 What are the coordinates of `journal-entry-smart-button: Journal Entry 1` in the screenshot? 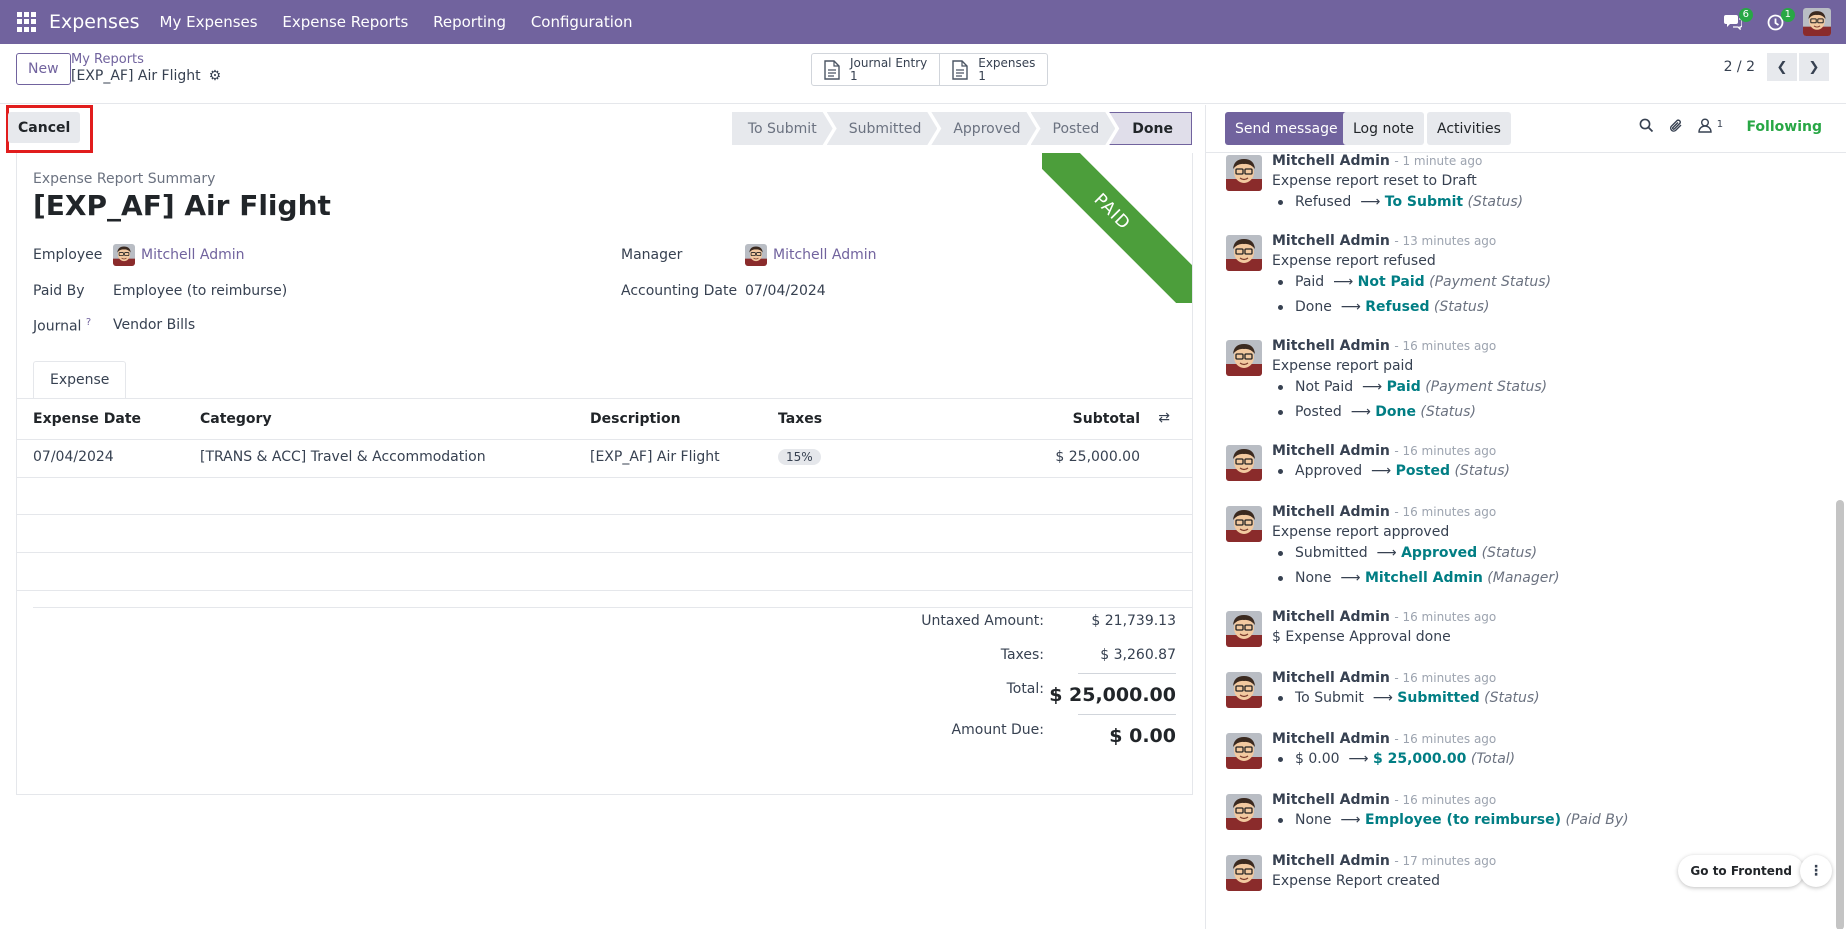 It's located at (876, 69).